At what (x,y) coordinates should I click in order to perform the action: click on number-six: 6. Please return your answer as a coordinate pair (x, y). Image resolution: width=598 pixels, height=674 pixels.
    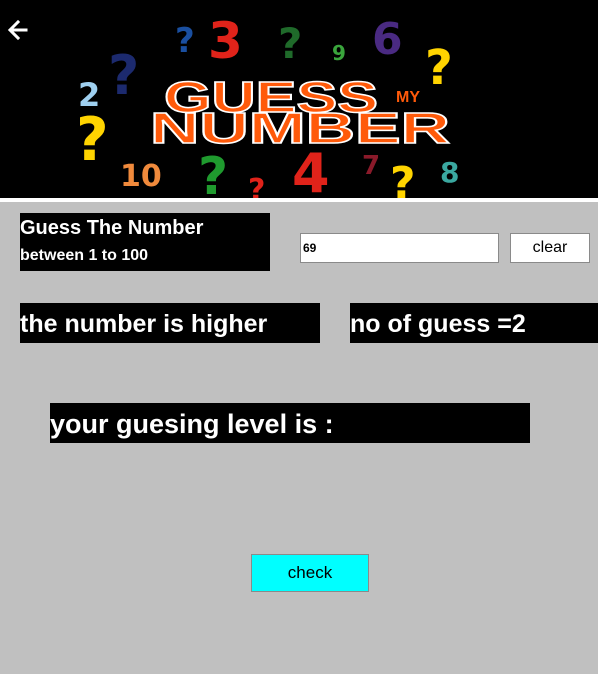
    Looking at the image, I should click on (387, 39).